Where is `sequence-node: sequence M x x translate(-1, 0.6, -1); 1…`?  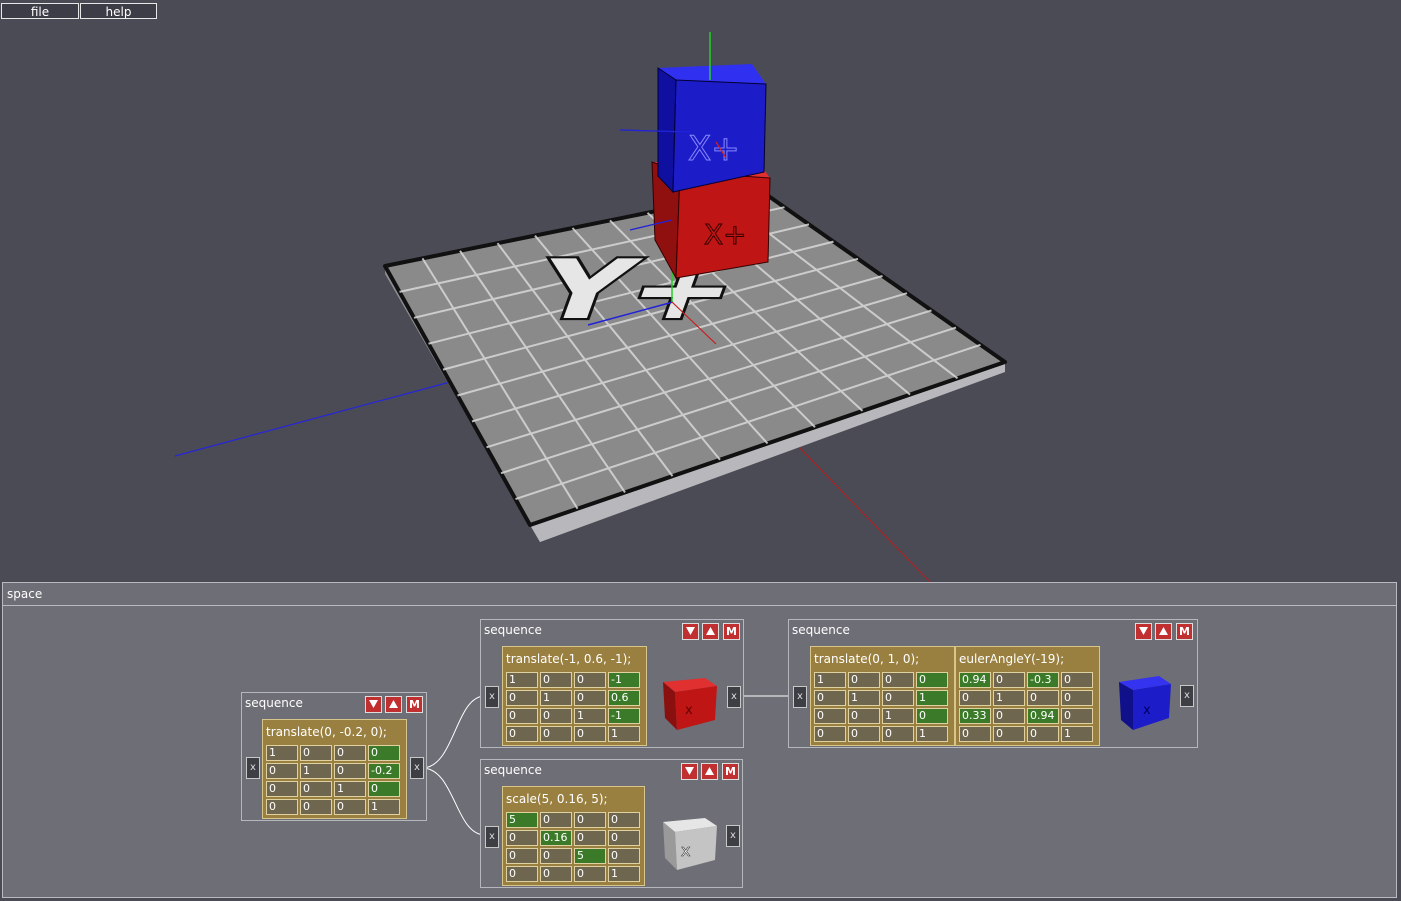
sequence-node: sequence M x x translate(-1, 0.6, -1); 1… is located at coordinates (612, 683).